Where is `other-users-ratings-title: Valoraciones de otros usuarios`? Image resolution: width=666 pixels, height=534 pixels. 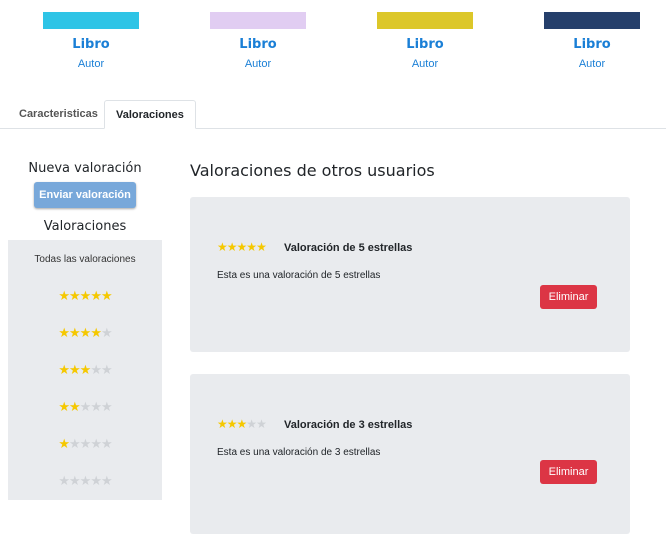
other-users-ratings-title: Valoraciones de otros usuarios is located at coordinates (312, 170).